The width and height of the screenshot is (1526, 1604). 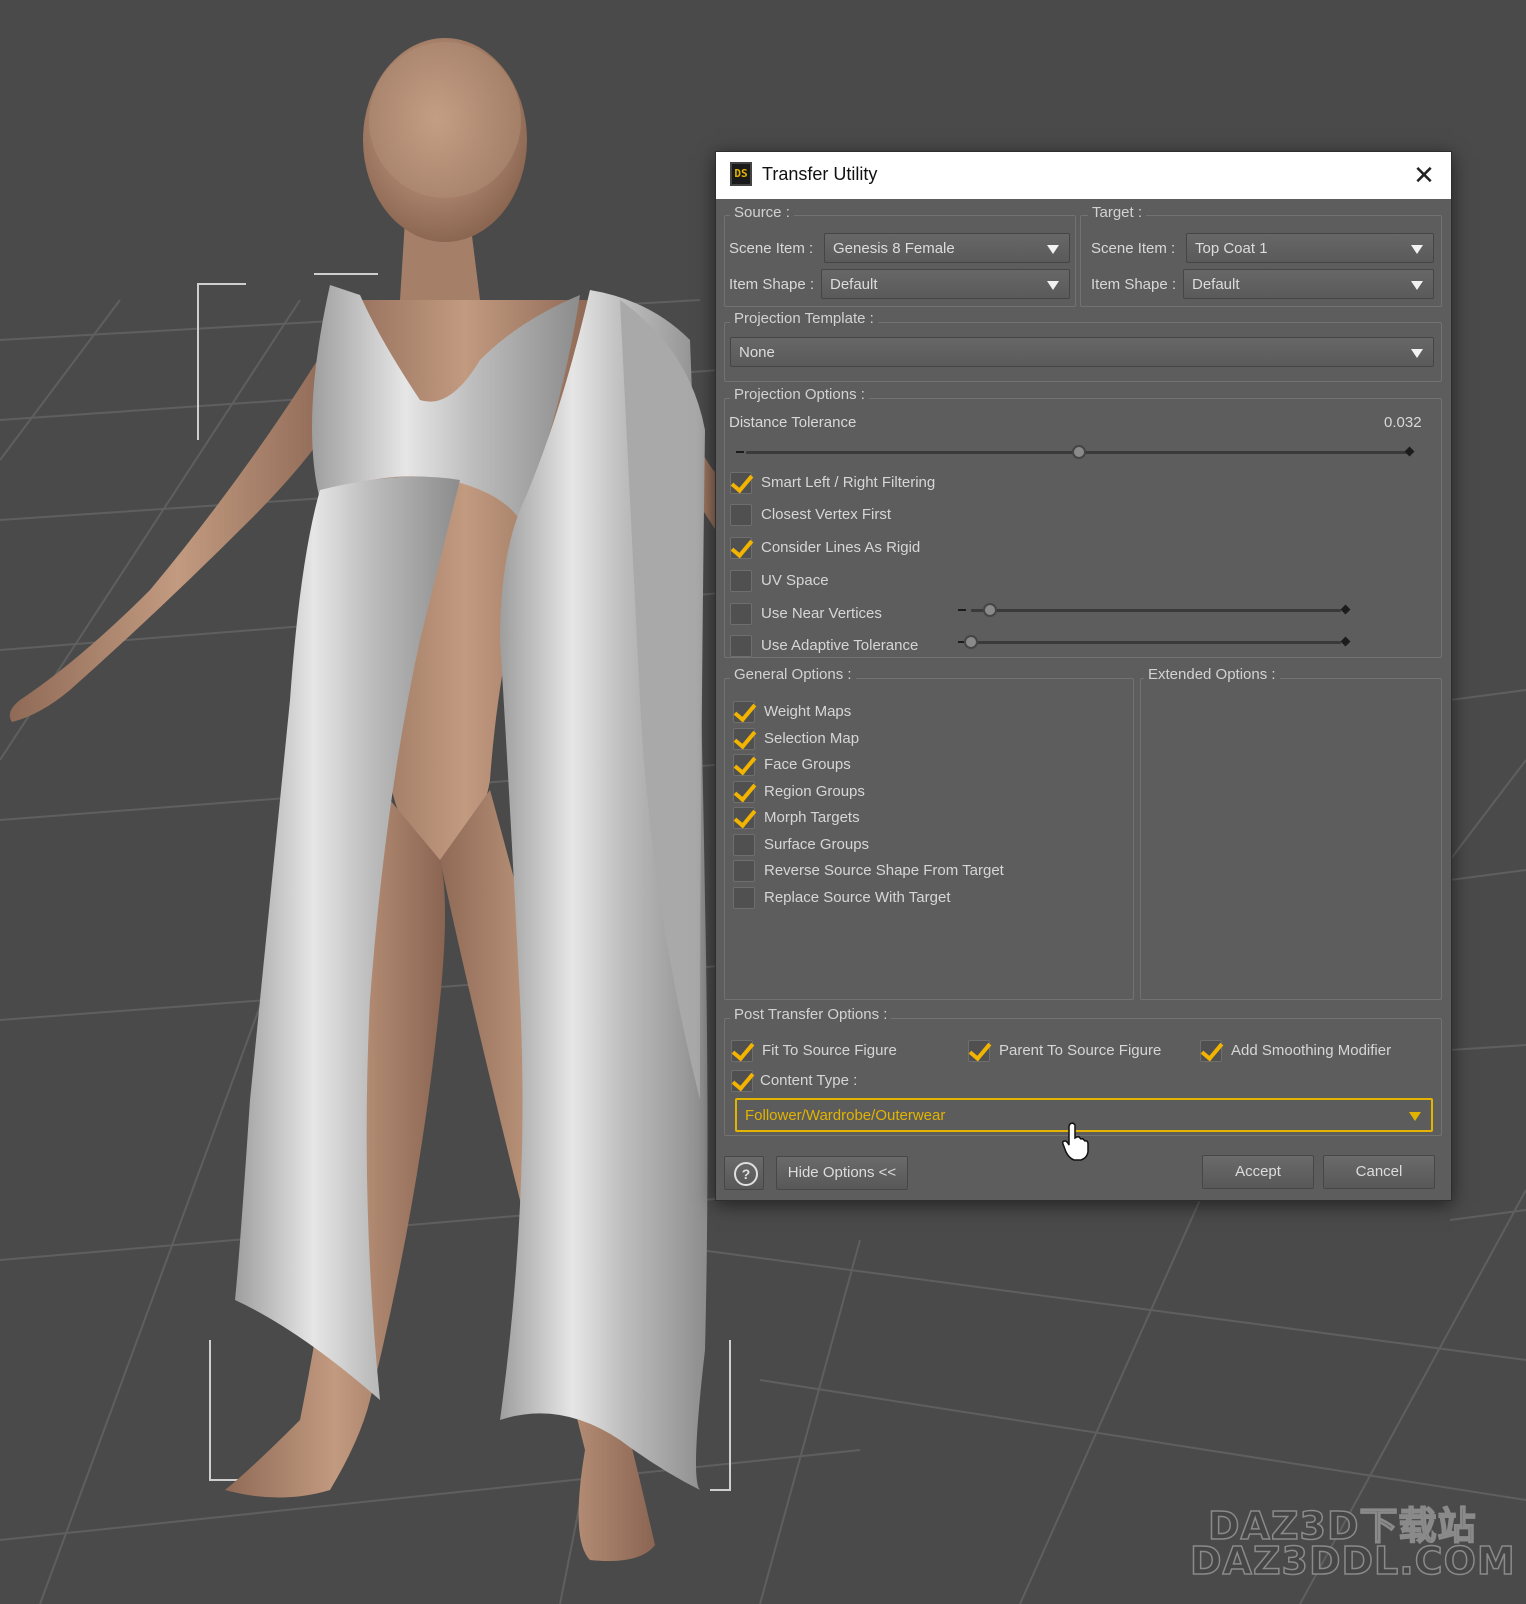 What do you see at coordinates (807, 711) in the screenshot?
I see `weight-maps-label: Weight Maps` at bounding box center [807, 711].